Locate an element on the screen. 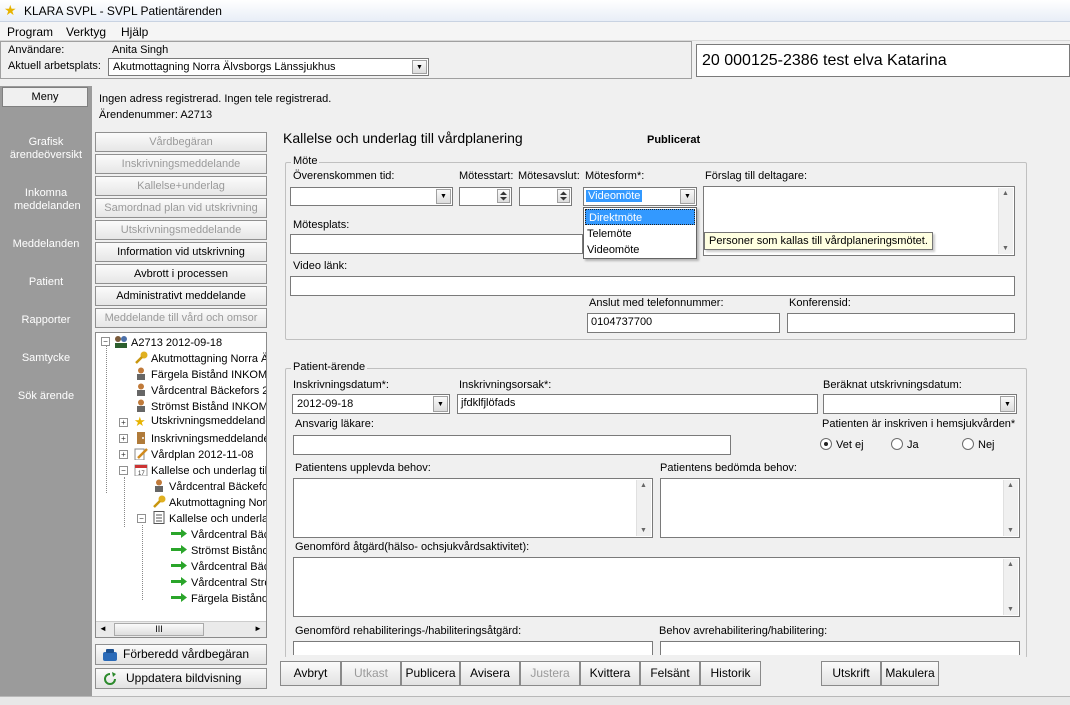 The height and width of the screenshot is (705, 1070). publicera-button: Publicera is located at coordinates (430, 673).